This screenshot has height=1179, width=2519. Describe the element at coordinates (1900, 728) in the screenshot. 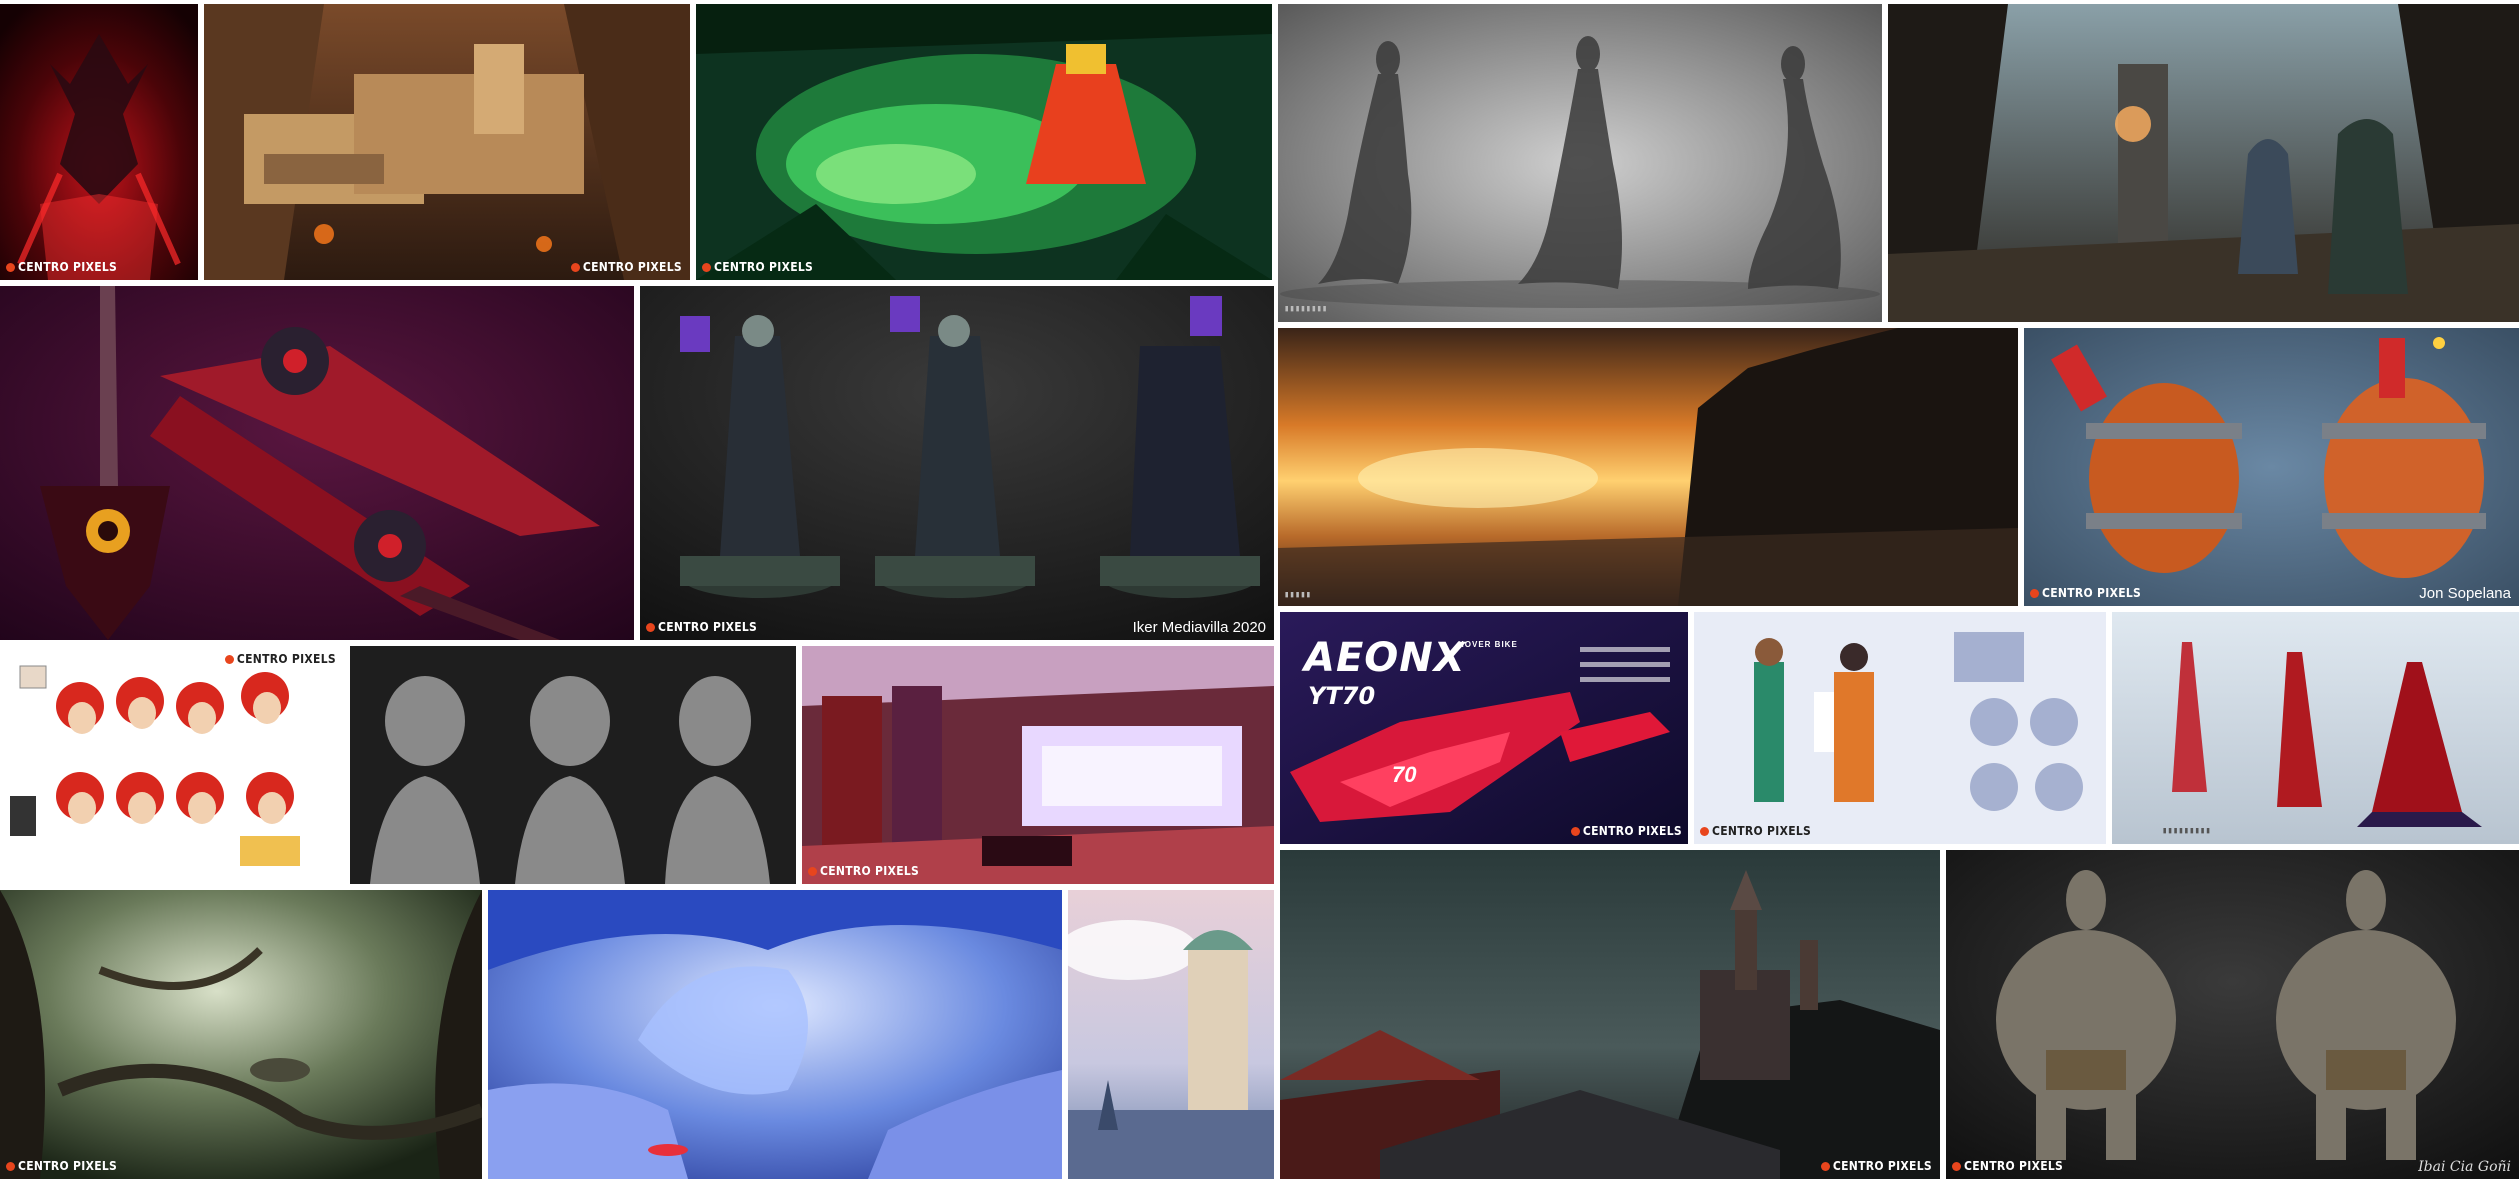

I see `character-design-sheet-tile: CENTRO PIXELS` at that location.